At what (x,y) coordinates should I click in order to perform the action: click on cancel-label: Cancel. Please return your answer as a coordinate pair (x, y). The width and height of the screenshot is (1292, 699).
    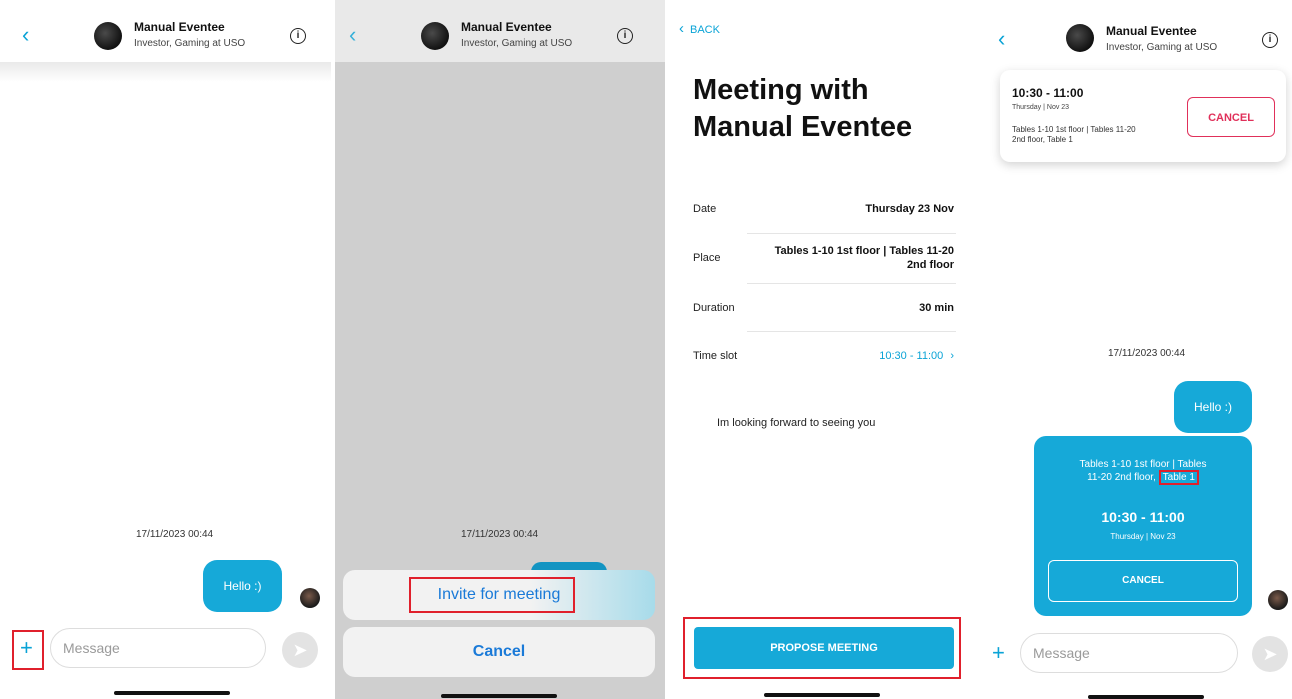
    Looking at the image, I should click on (499, 651).